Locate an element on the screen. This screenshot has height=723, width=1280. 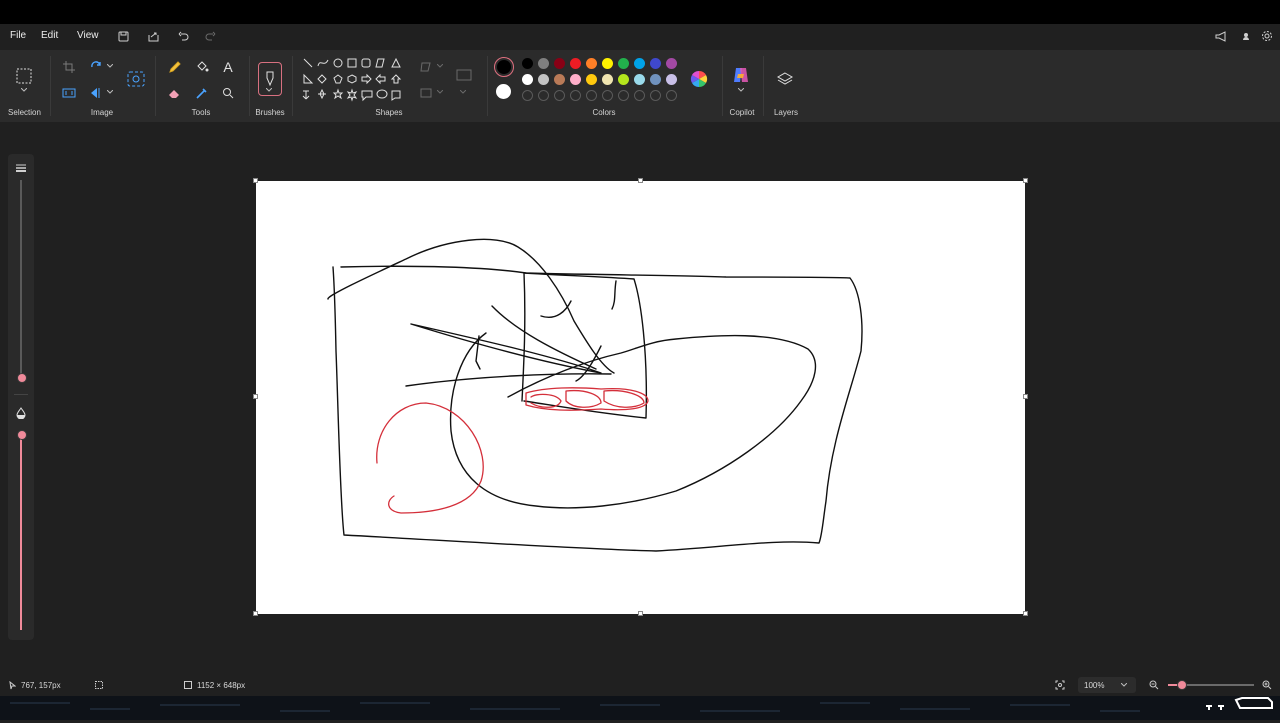
magnifier-icon is located at coordinates (228, 93).